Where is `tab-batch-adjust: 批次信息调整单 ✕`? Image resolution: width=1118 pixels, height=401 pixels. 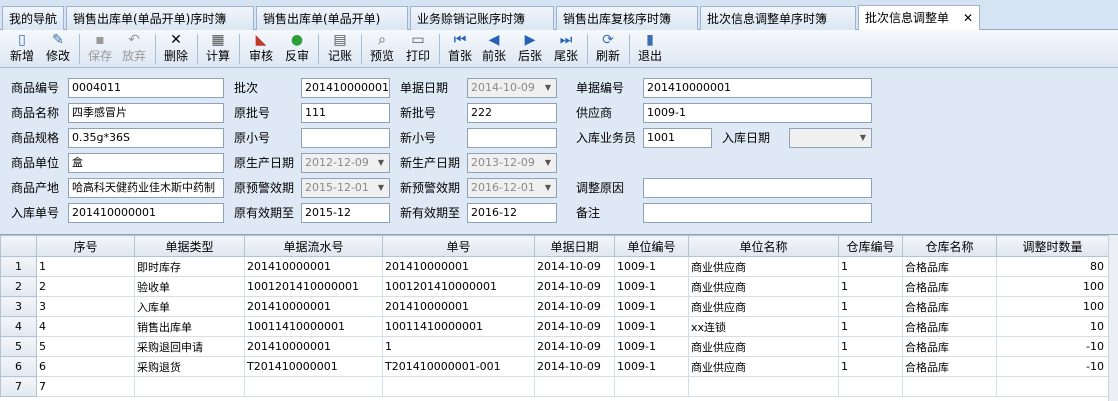 tab-batch-adjust: 批次信息调整单 ✕ is located at coordinates (919, 18).